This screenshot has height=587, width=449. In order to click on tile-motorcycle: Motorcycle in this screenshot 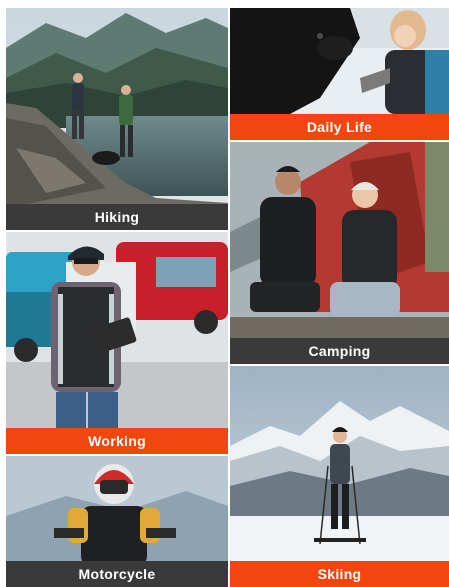, I will do `click(117, 521)`.